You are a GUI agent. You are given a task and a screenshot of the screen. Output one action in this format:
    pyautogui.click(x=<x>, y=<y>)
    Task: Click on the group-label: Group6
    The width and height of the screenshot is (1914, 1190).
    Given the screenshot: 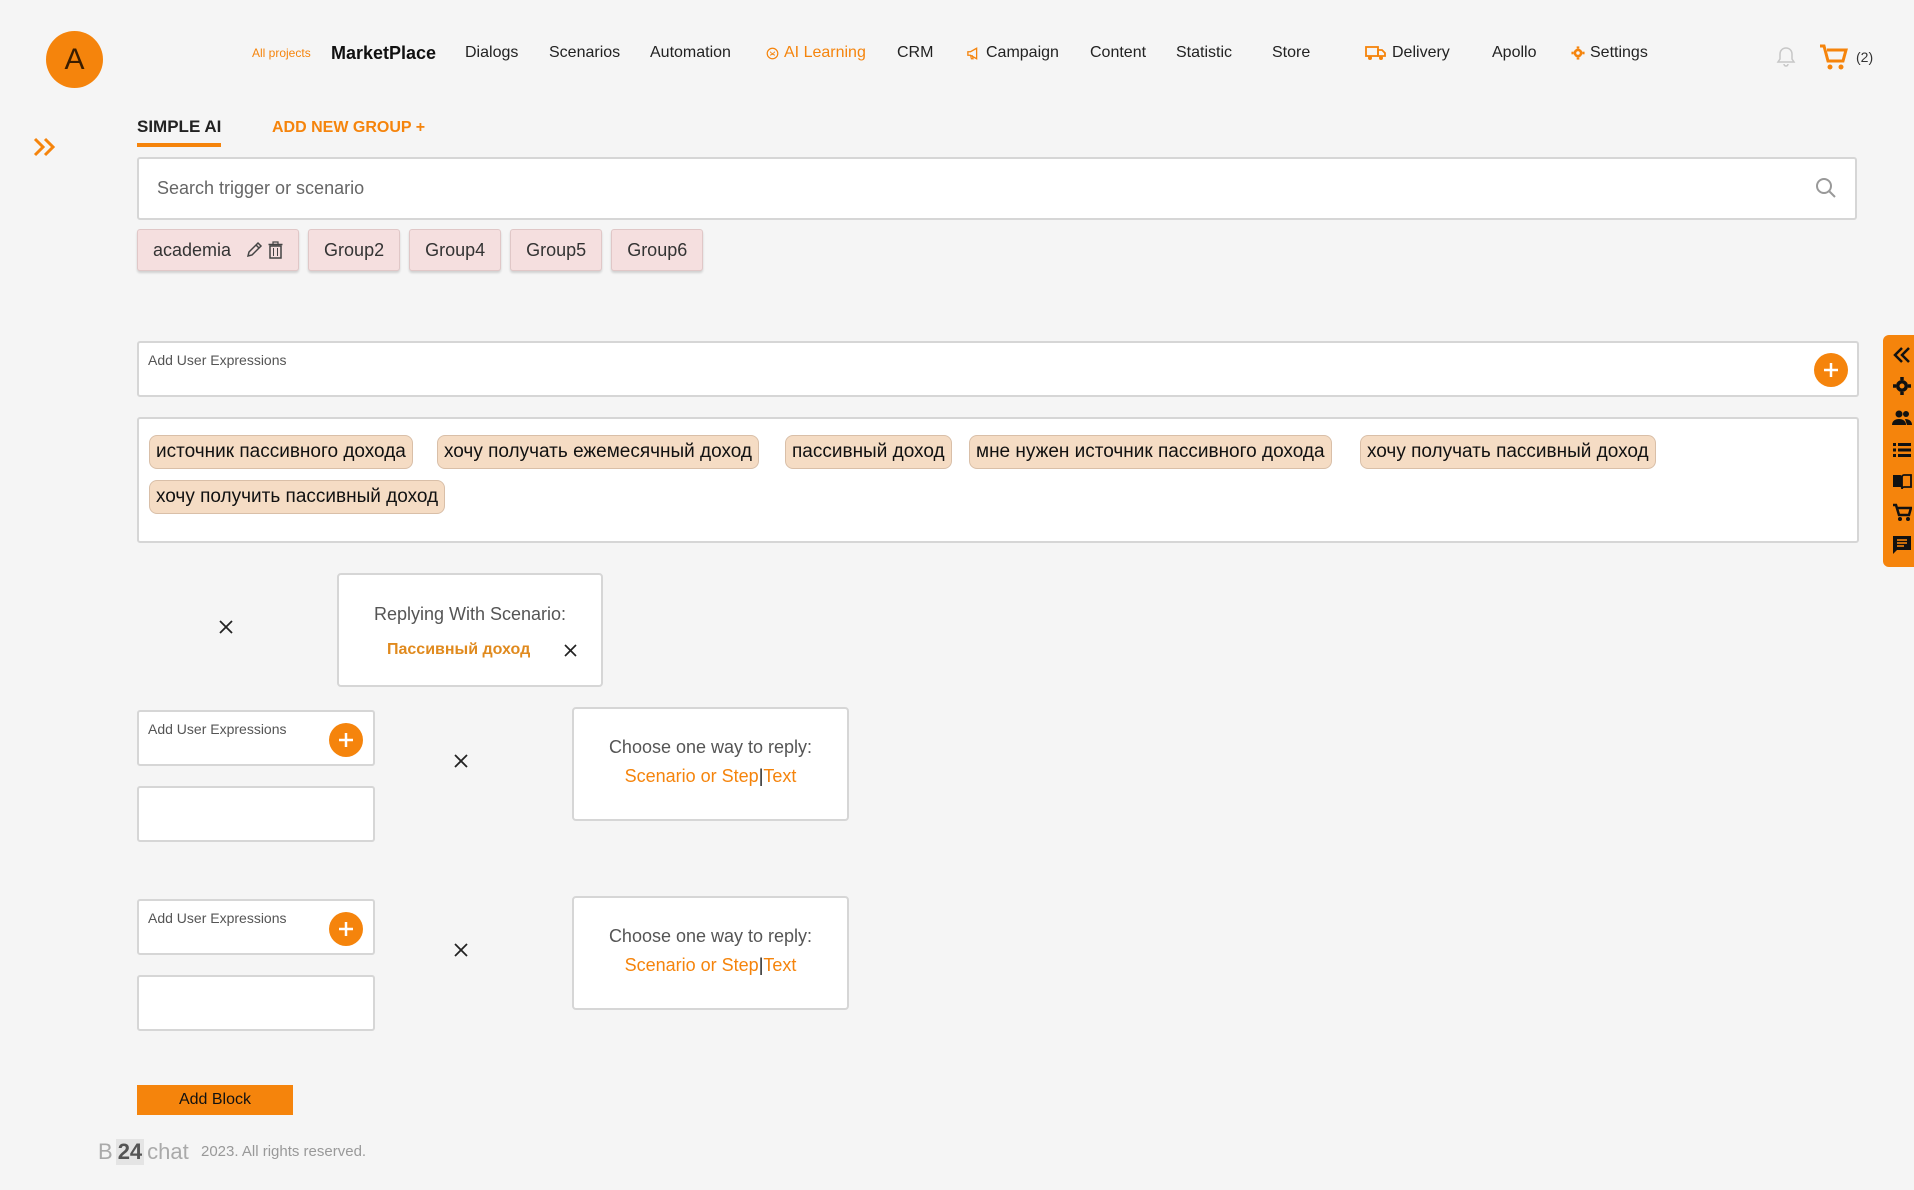 What is the action you would take?
    pyautogui.click(x=657, y=249)
    